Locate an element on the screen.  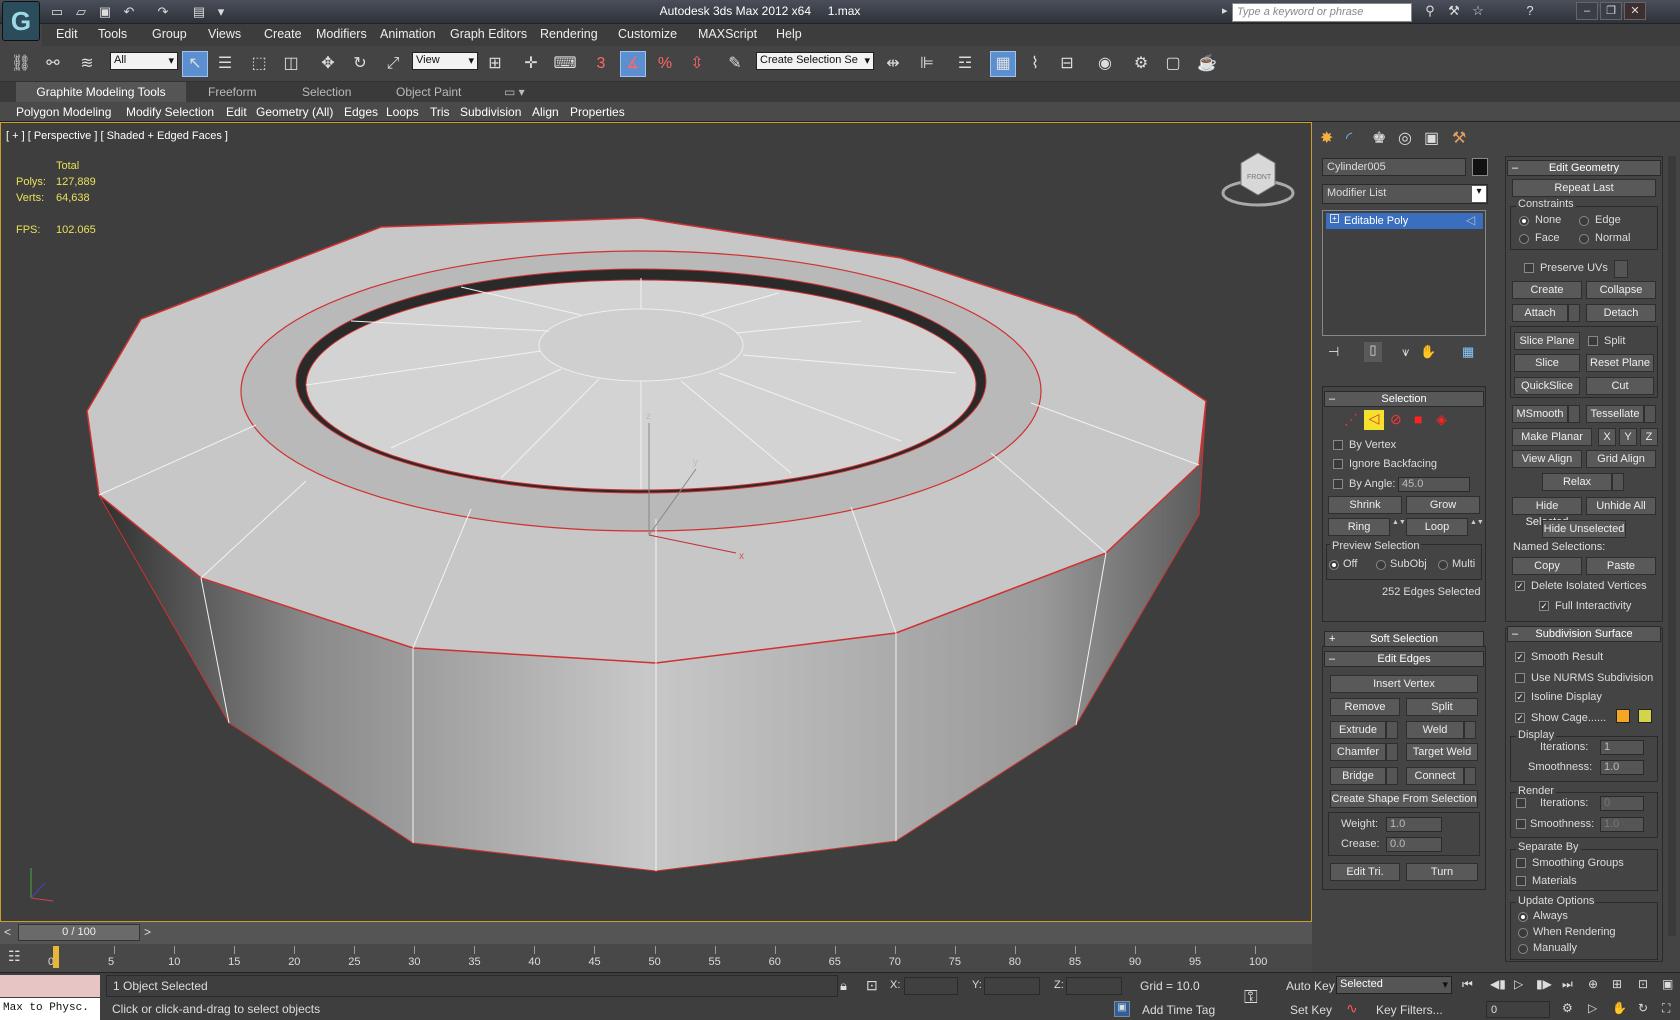
chamfer-settings-button is located at coordinates (1392, 752).